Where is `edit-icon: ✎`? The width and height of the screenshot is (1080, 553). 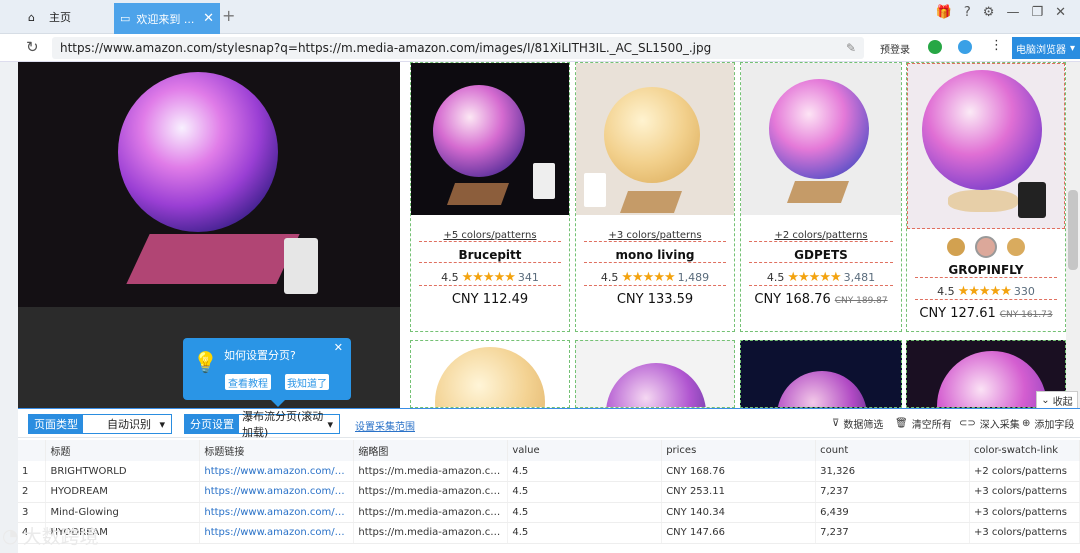
edit-icon: ✎ is located at coordinates (851, 48).